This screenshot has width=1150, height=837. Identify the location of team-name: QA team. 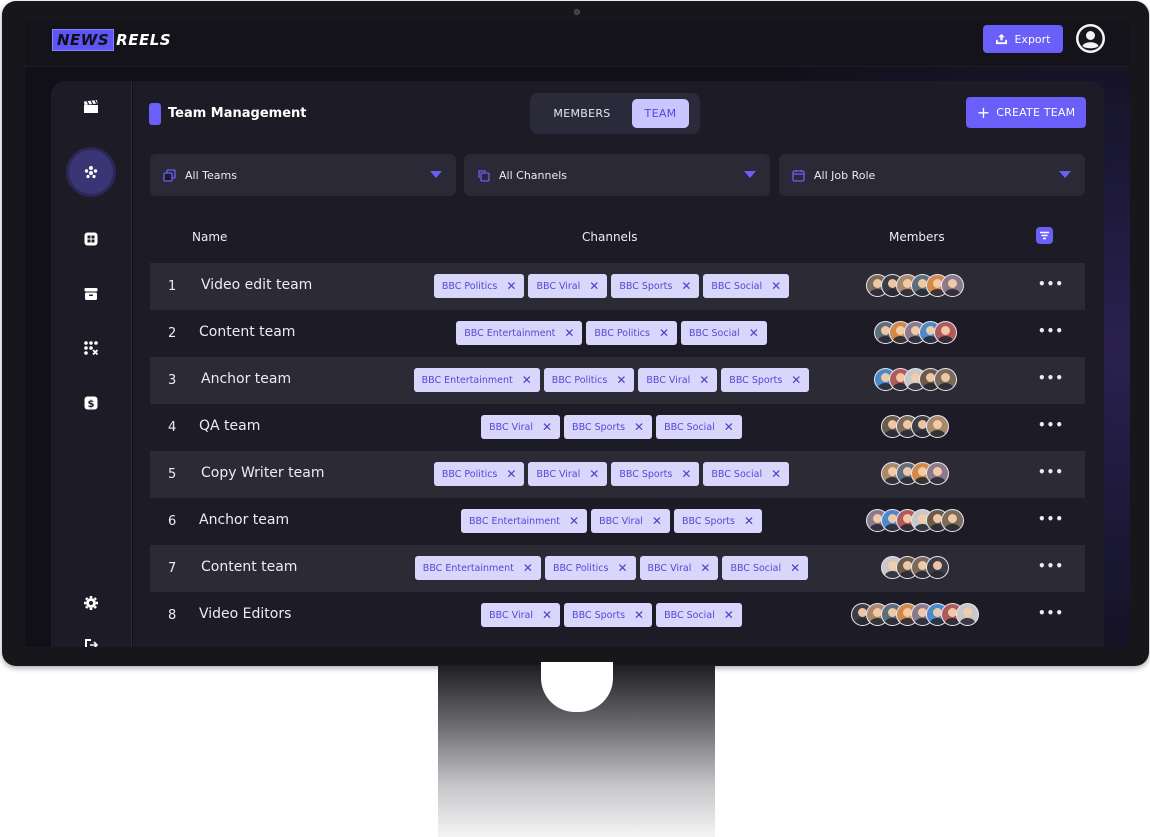
(229, 426).